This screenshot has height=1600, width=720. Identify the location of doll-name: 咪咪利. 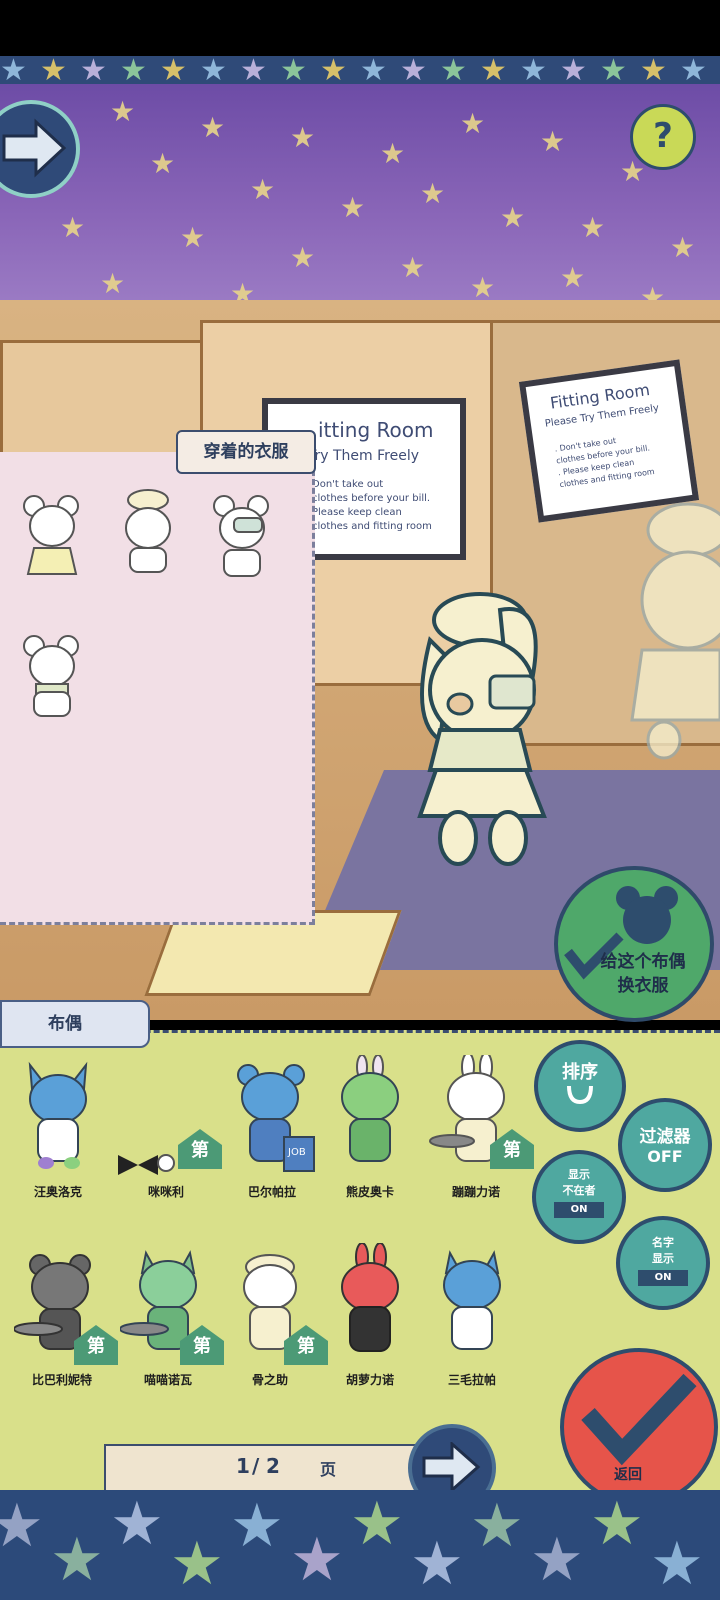
(165, 1192).